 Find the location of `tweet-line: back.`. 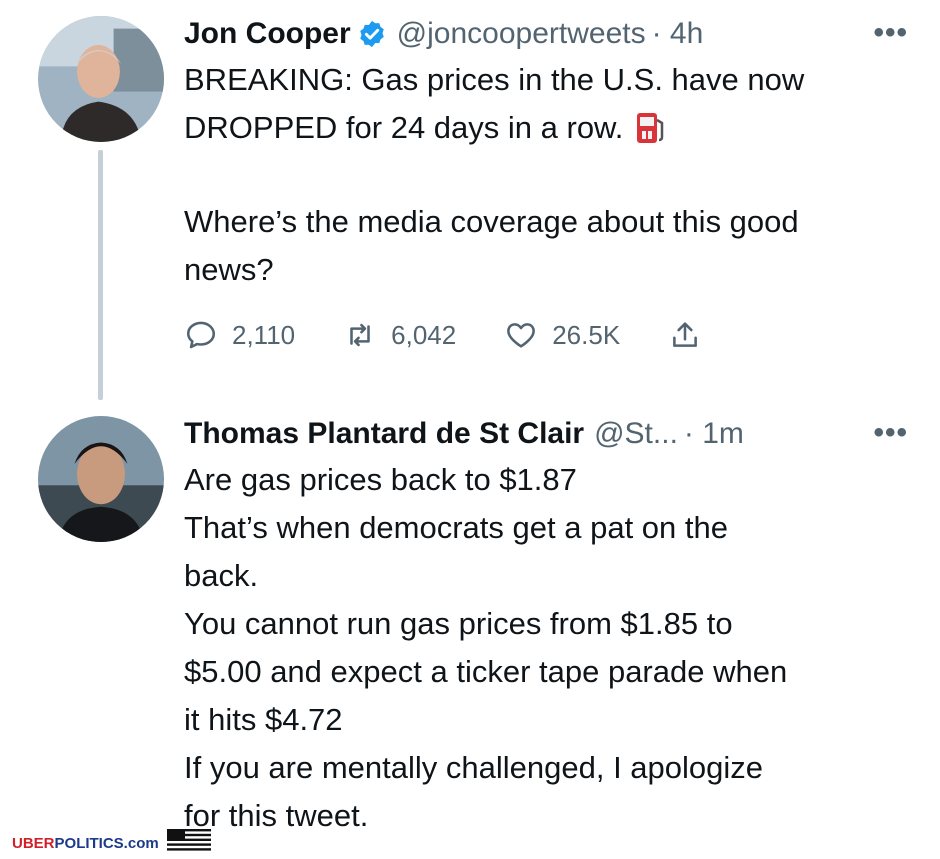

tweet-line: back. is located at coordinates (221, 575).